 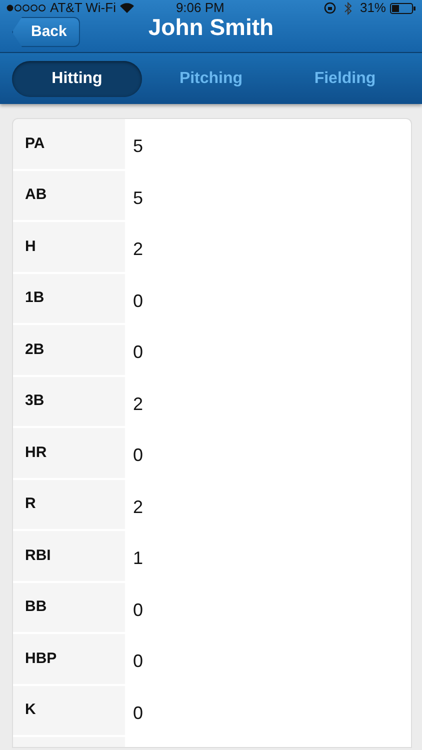 I want to click on stat-label: AB, so click(x=36, y=195).